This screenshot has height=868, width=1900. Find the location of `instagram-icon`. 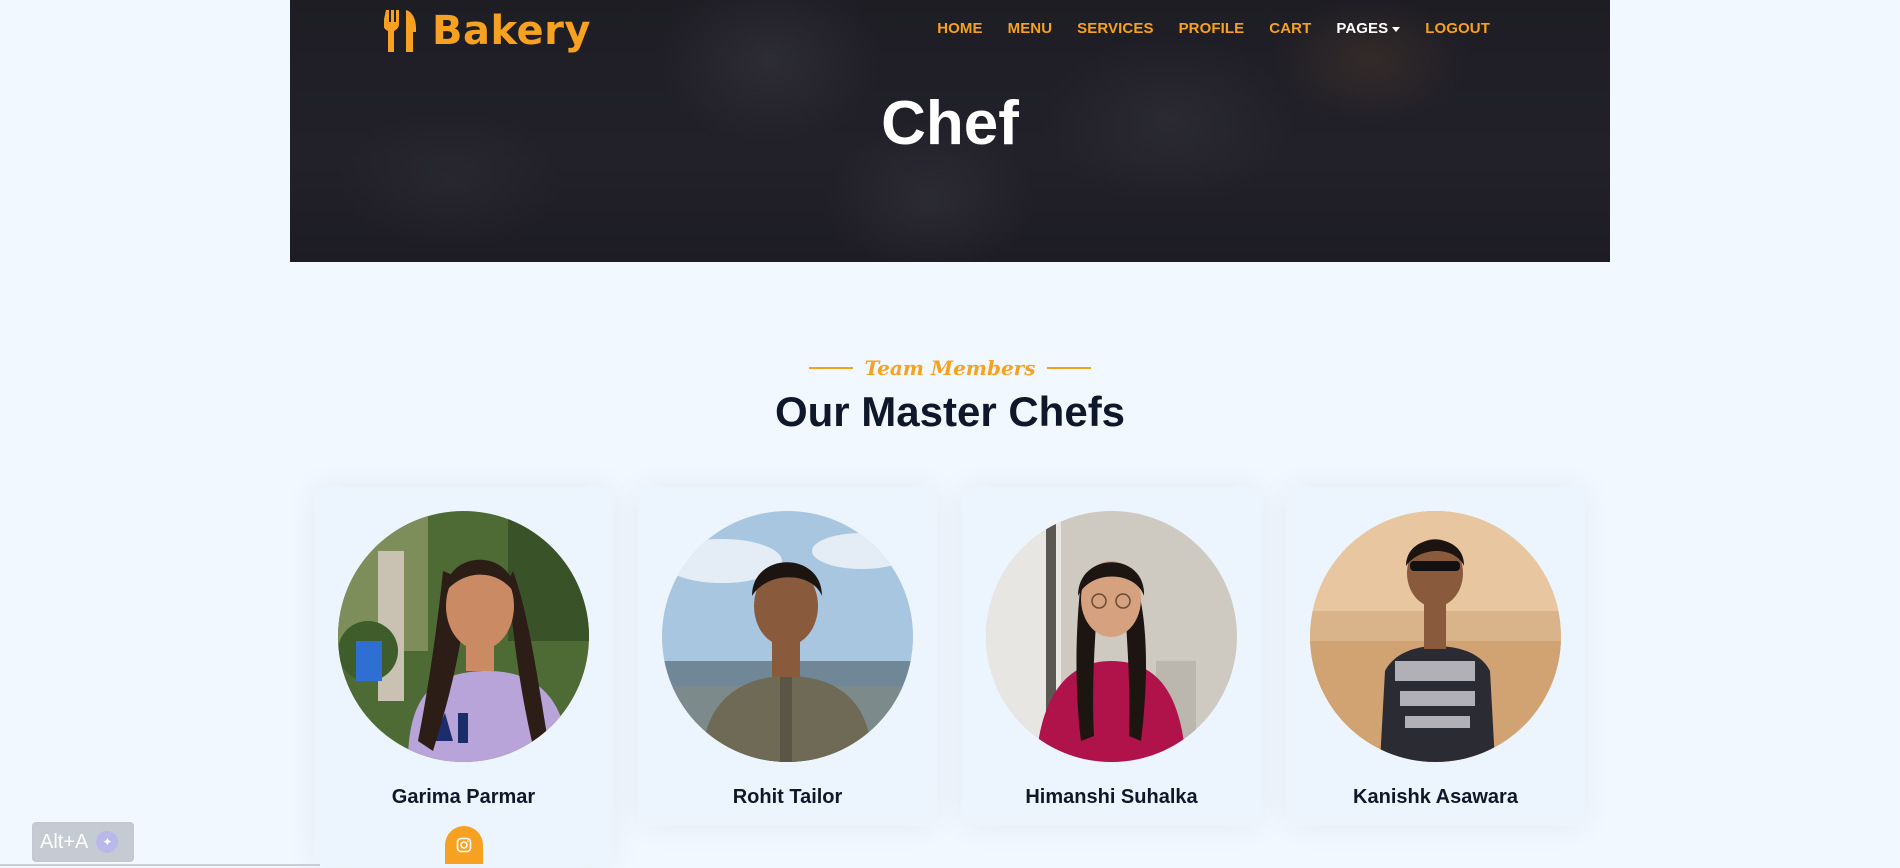

instagram-icon is located at coordinates (464, 845).